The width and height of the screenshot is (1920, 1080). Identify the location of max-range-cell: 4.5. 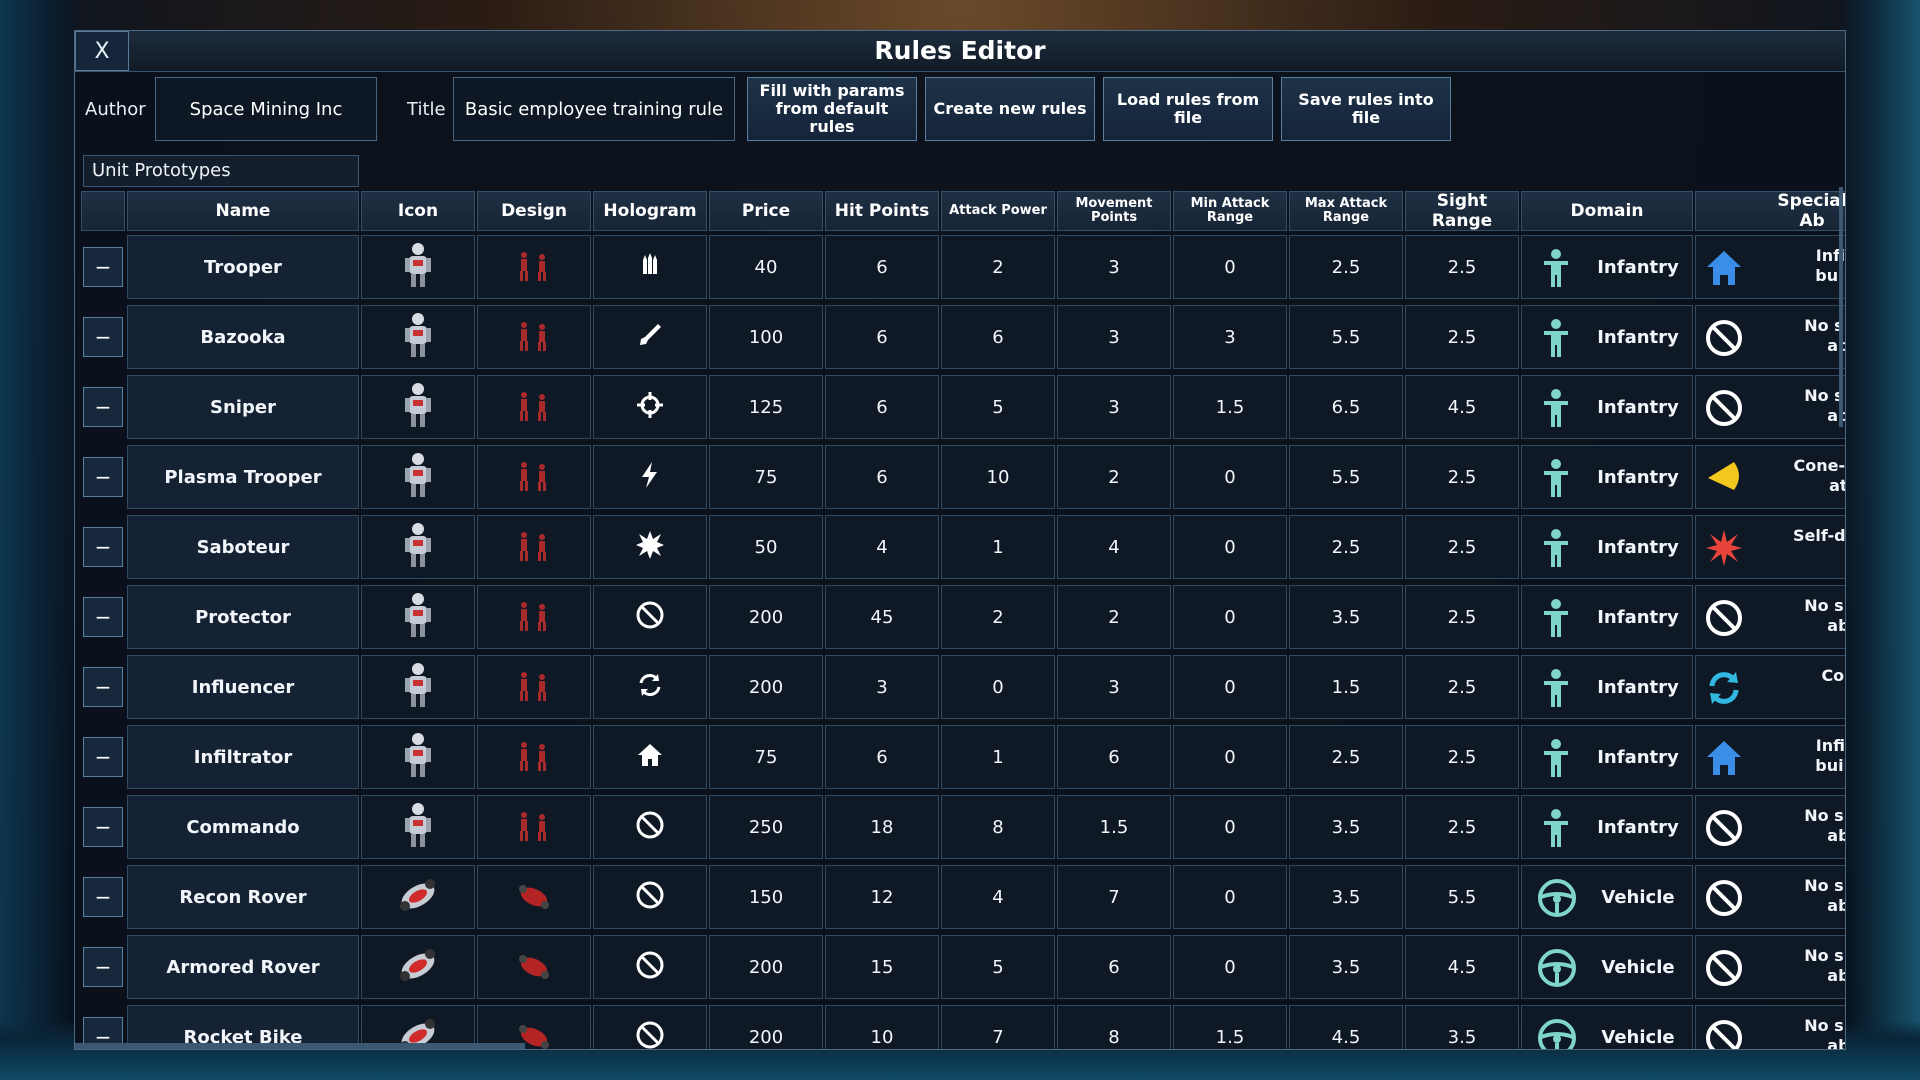
(1346, 1027).